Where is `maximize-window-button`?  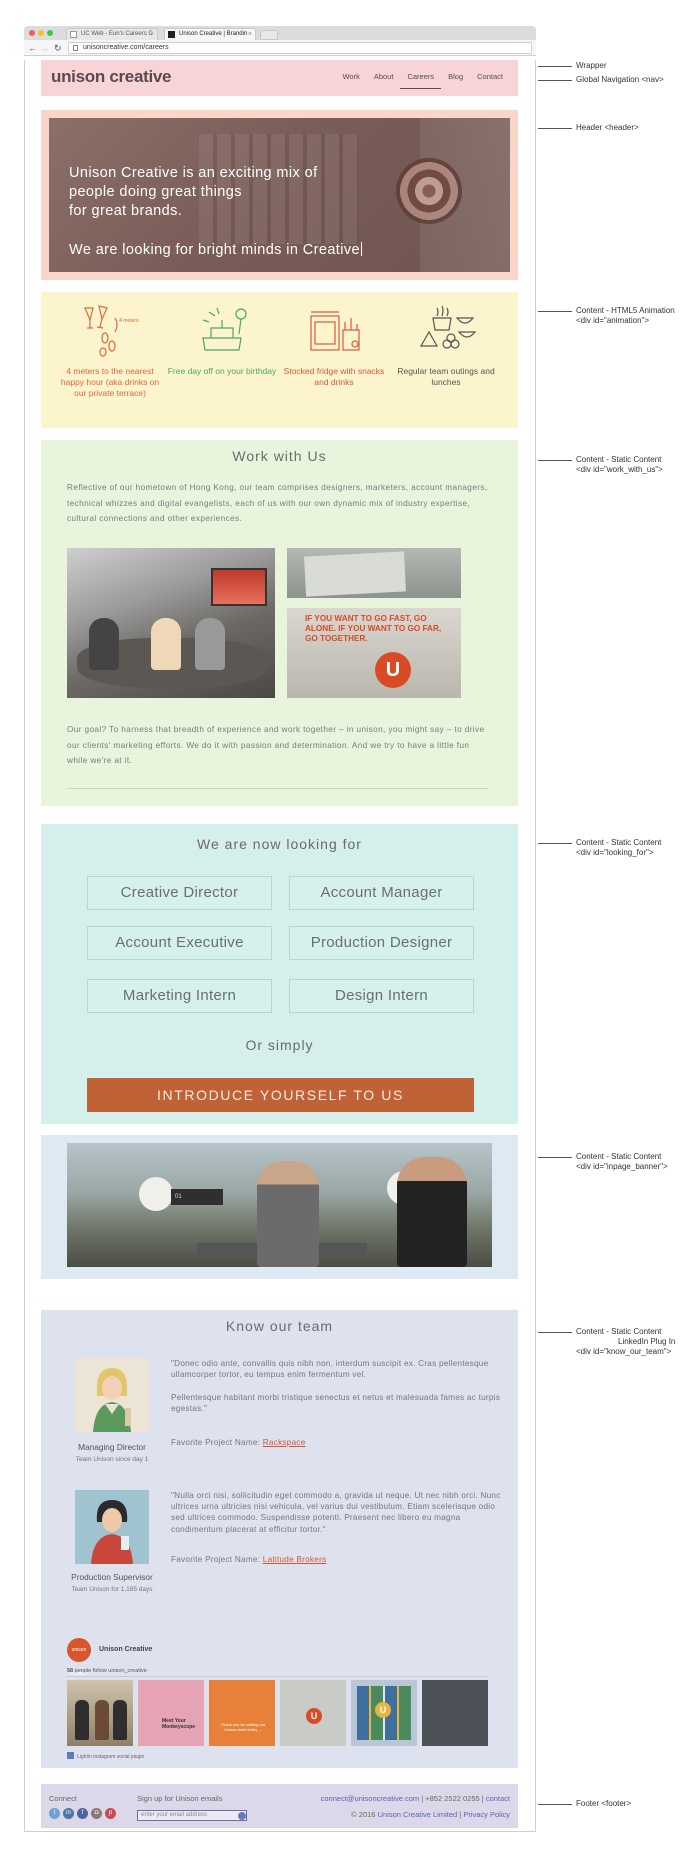 maximize-window-button is located at coordinates (50, 33).